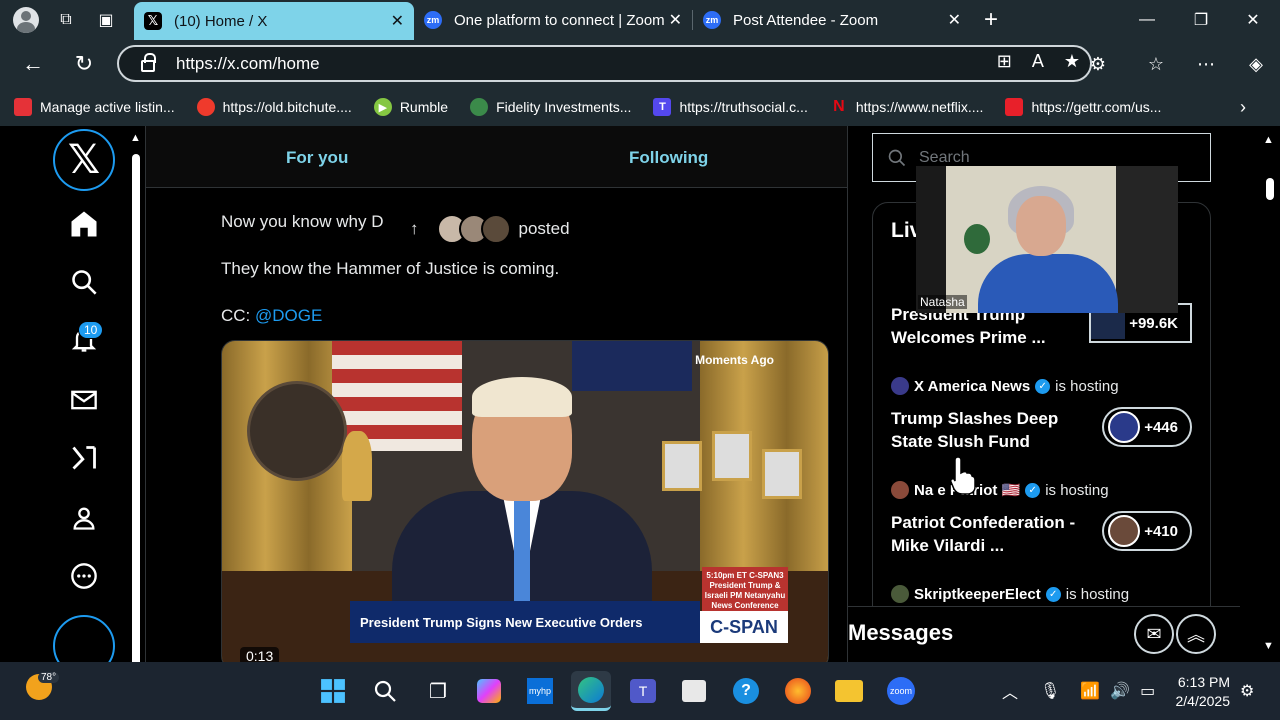 This screenshot has height=720, width=1280. I want to click on task-view-icon: ❐, so click(438, 691).